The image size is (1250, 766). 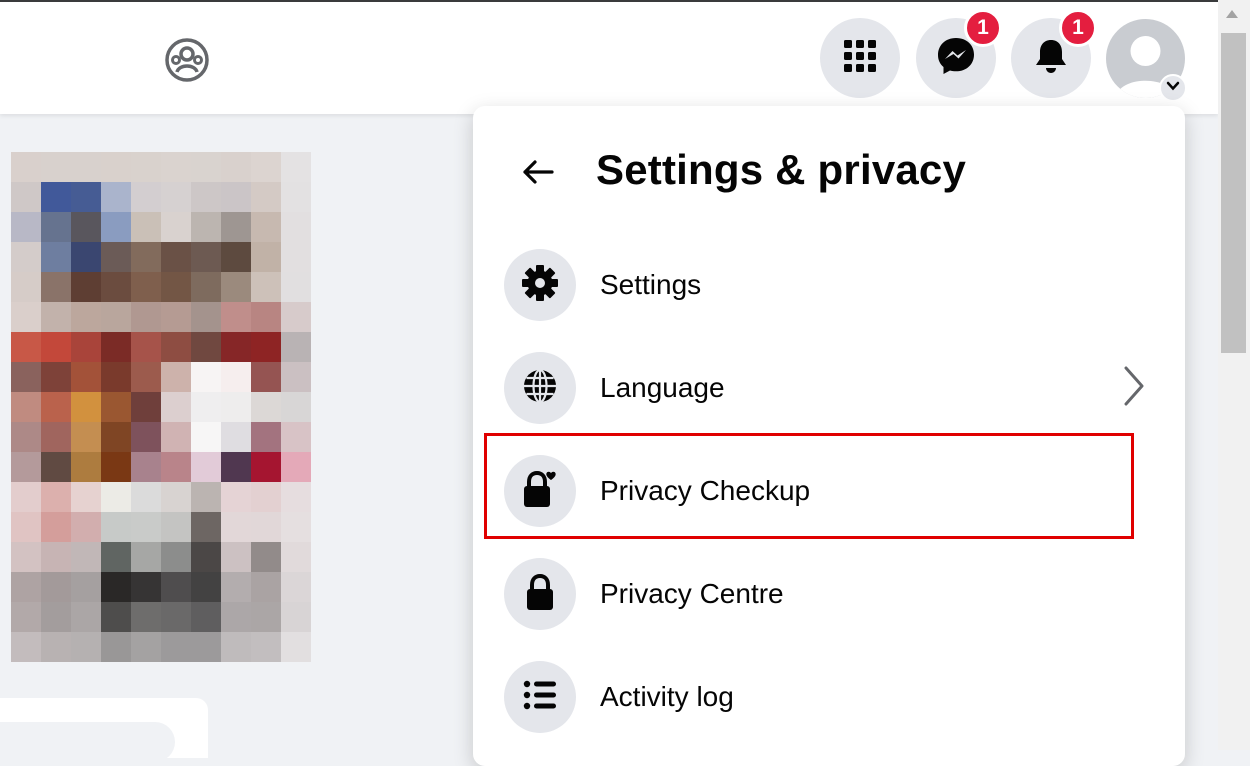 I want to click on notifications-badge: 1, so click(x=1078, y=28).